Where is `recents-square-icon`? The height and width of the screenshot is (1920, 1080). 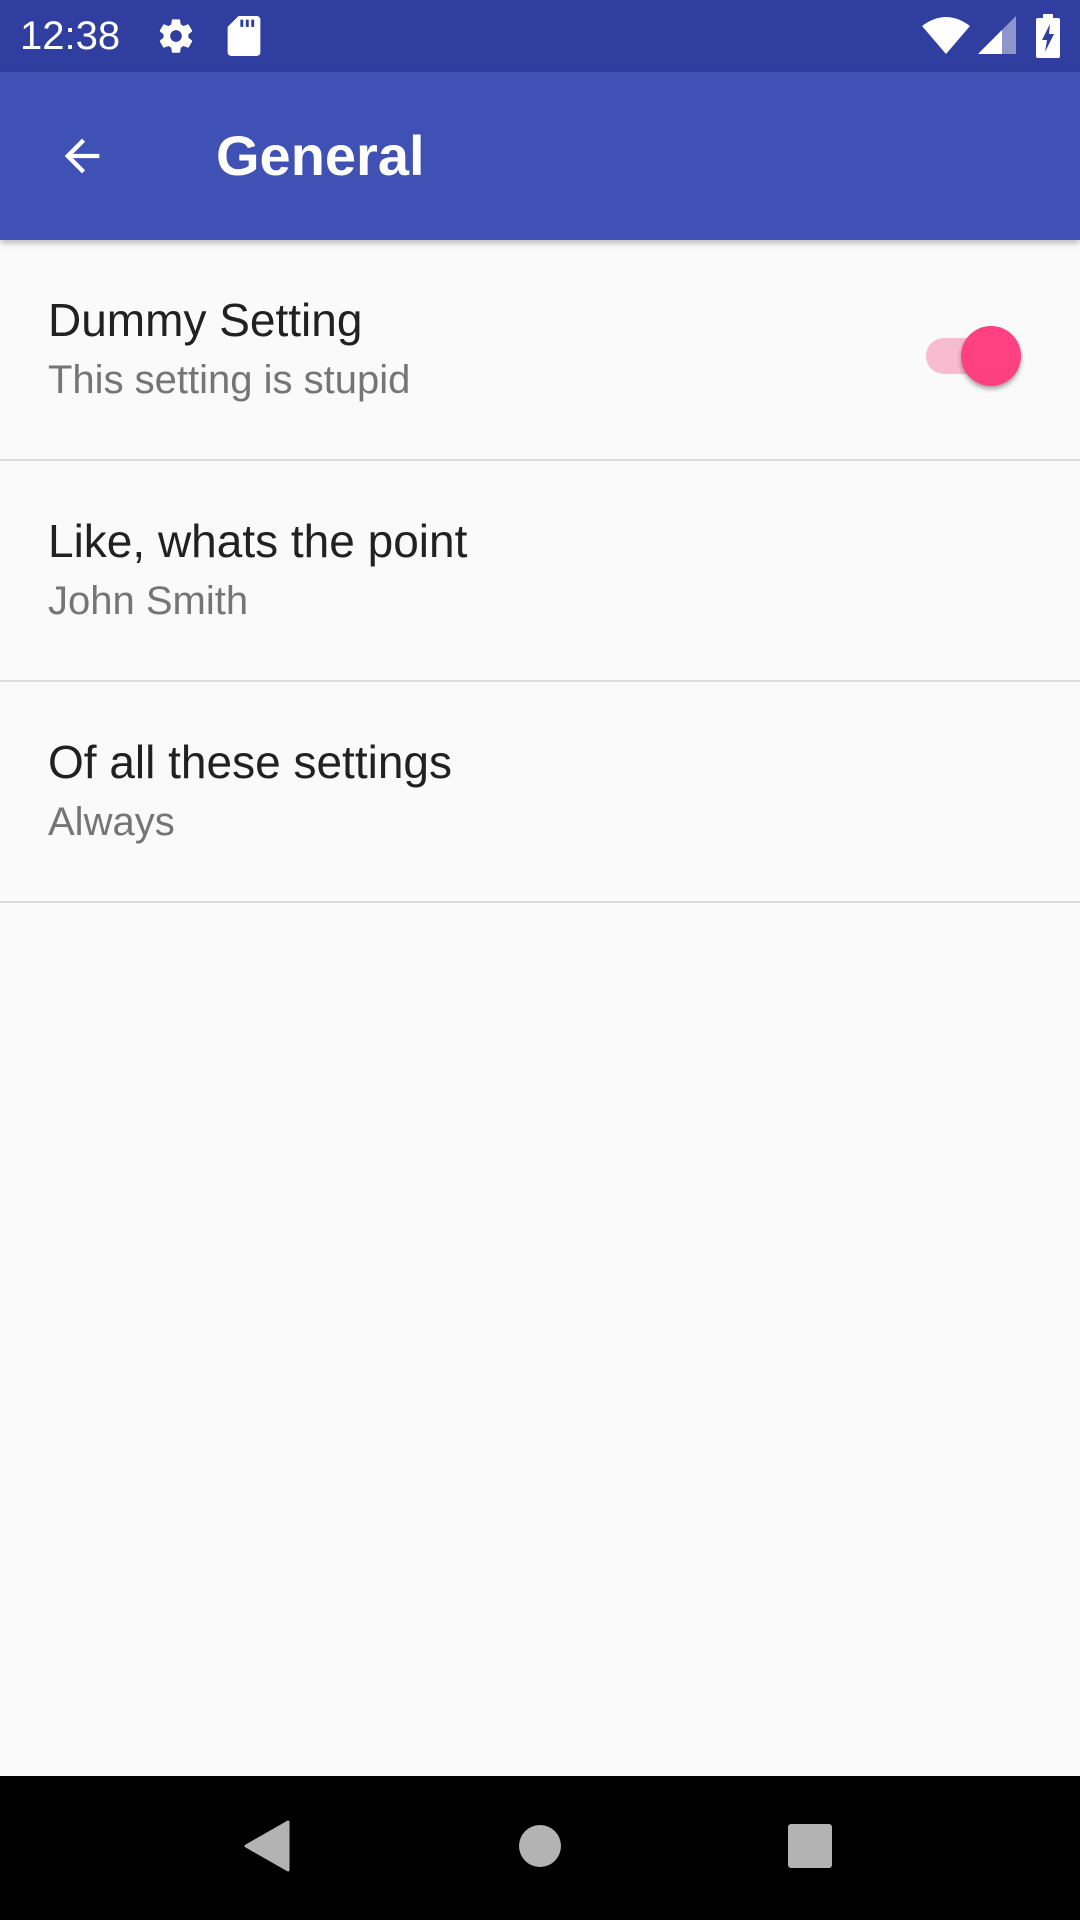 recents-square-icon is located at coordinates (810, 1848).